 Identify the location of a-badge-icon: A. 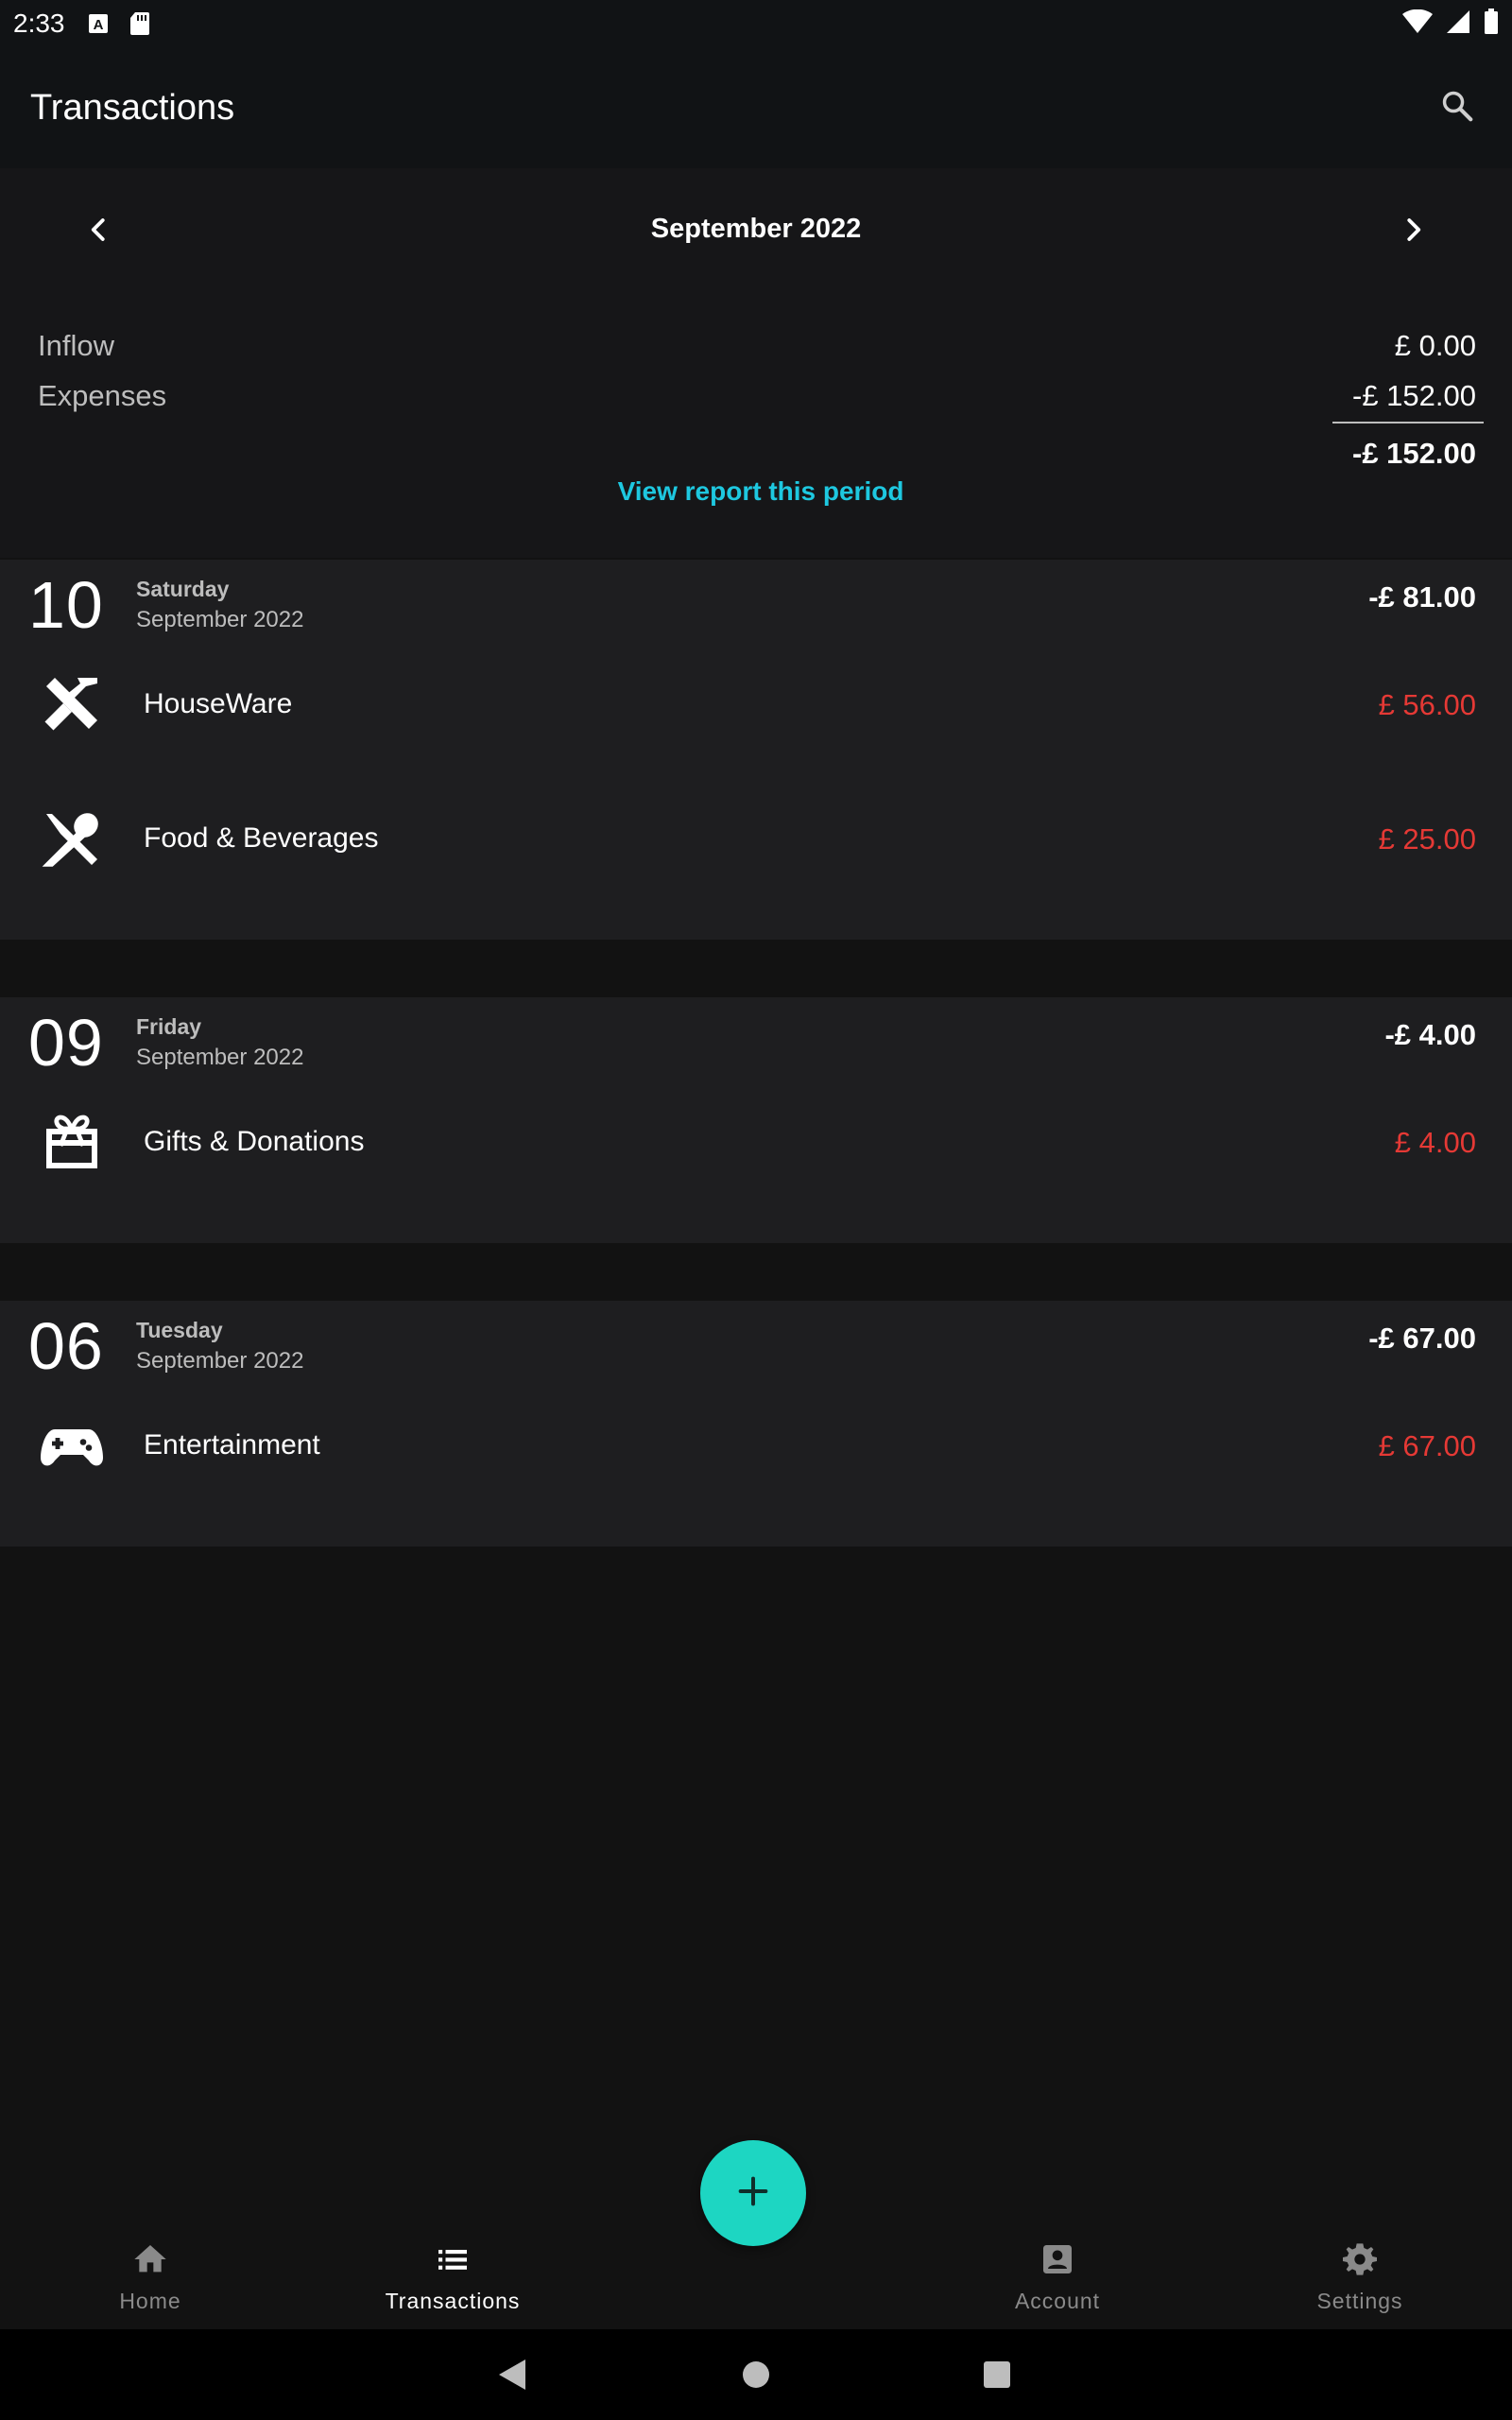
(98, 24).